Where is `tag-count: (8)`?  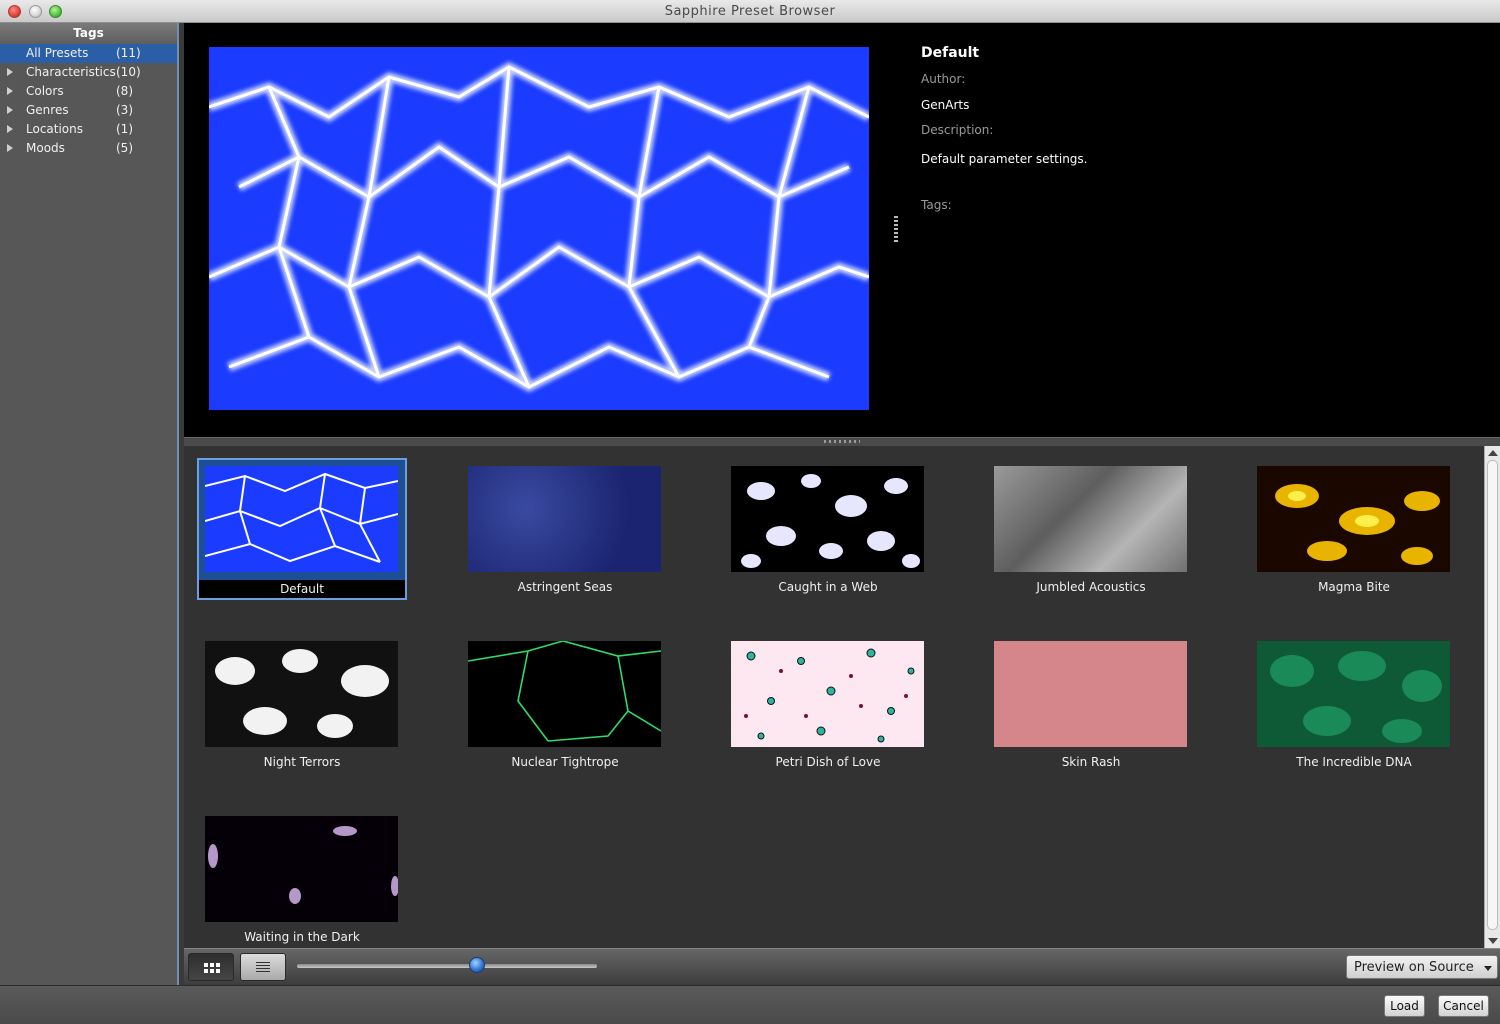
tag-count: (8) is located at coordinates (124, 91).